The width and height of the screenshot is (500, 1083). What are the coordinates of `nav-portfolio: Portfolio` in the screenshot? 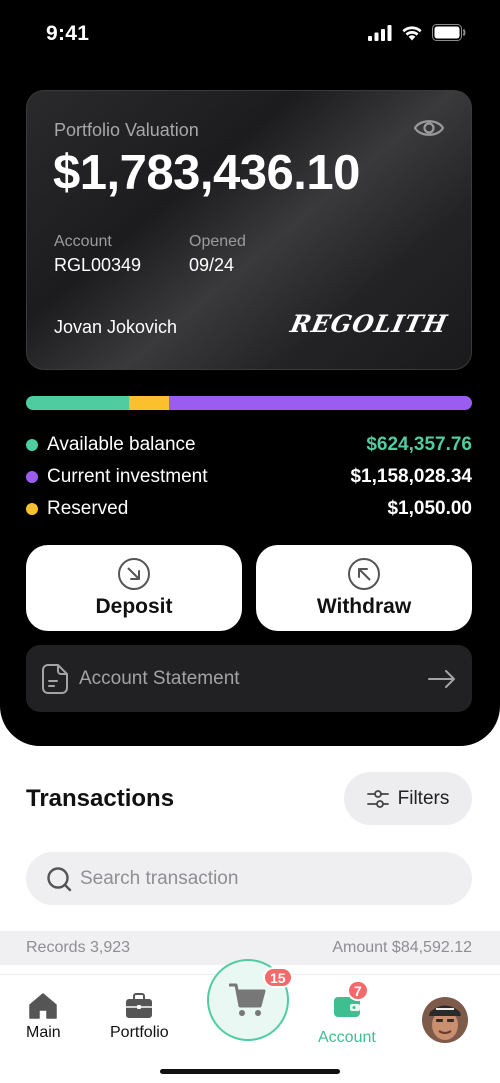 It's located at (139, 1017).